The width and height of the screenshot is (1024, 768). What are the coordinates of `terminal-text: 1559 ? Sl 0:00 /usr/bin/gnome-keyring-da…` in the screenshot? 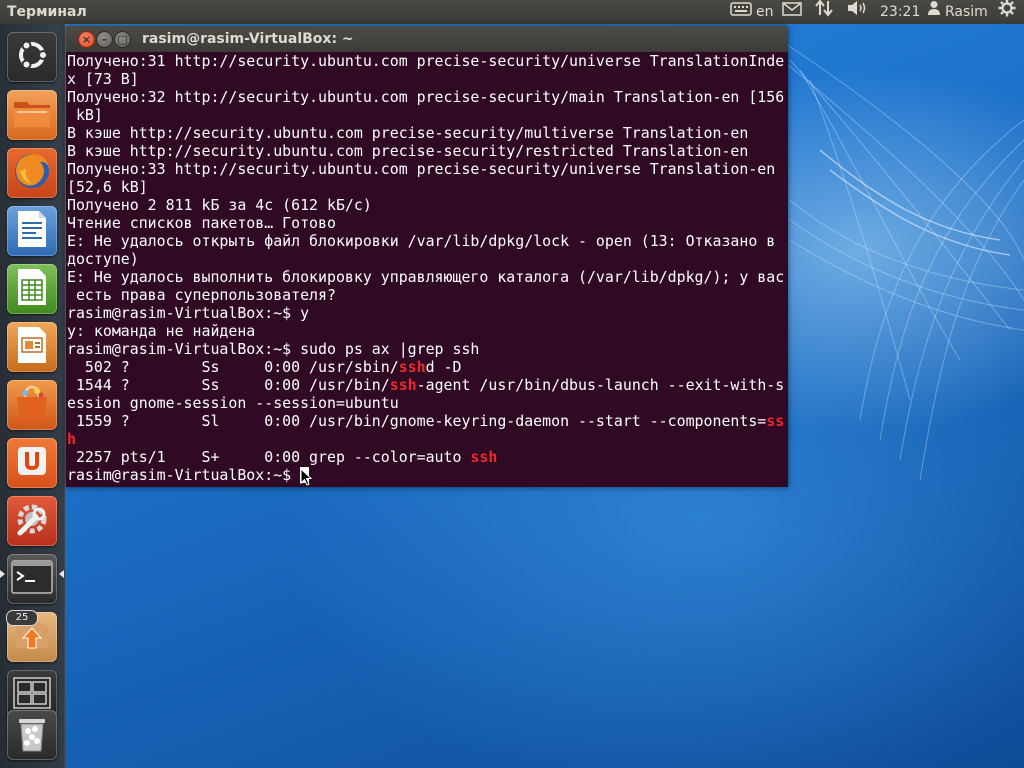 It's located at (417, 421).